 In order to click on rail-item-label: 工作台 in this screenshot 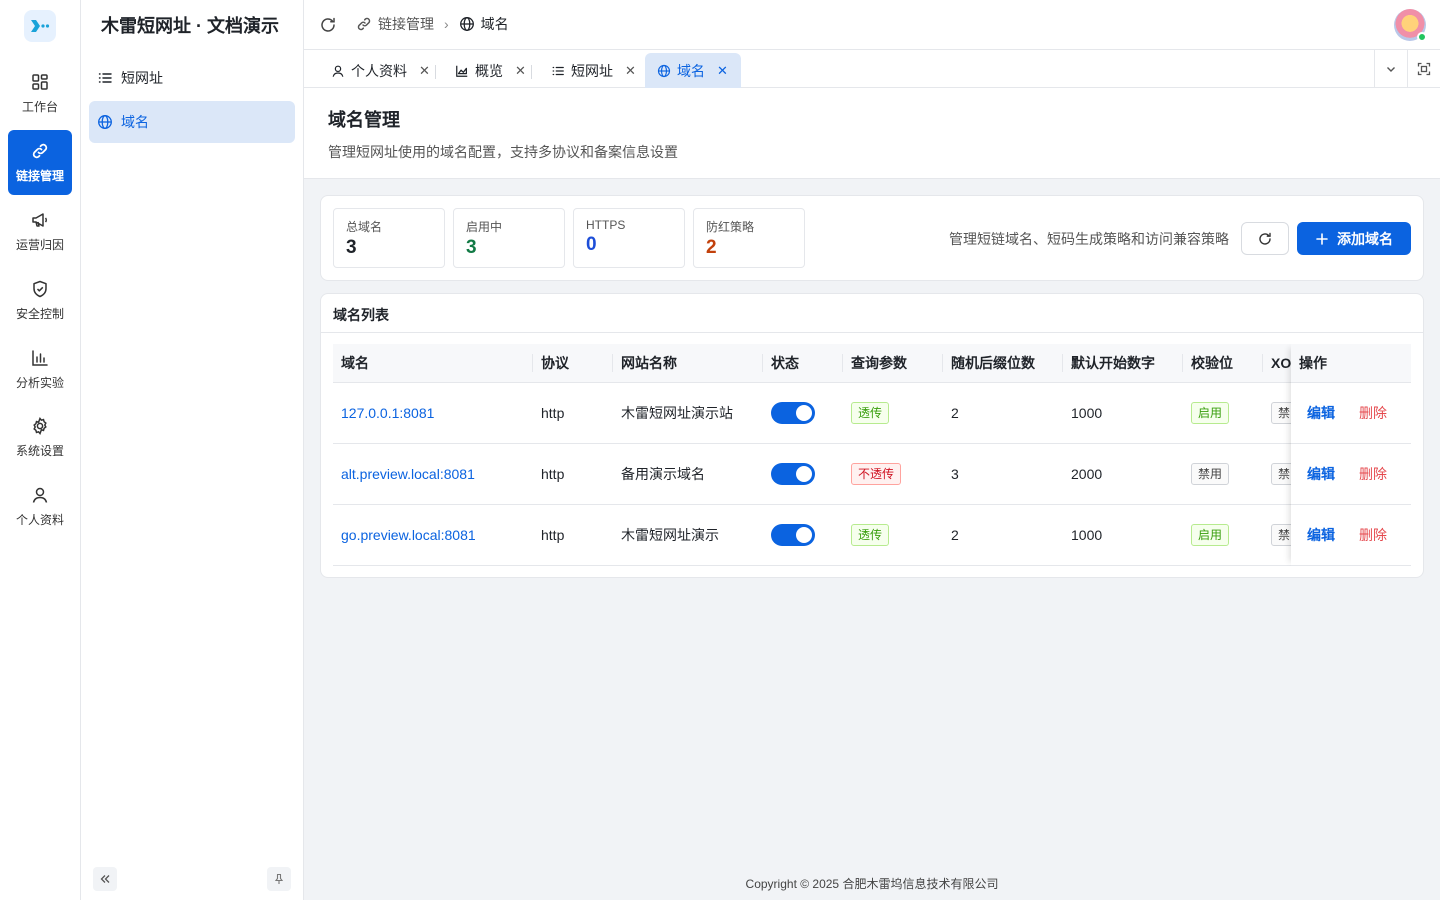, I will do `click(39, 107)`.